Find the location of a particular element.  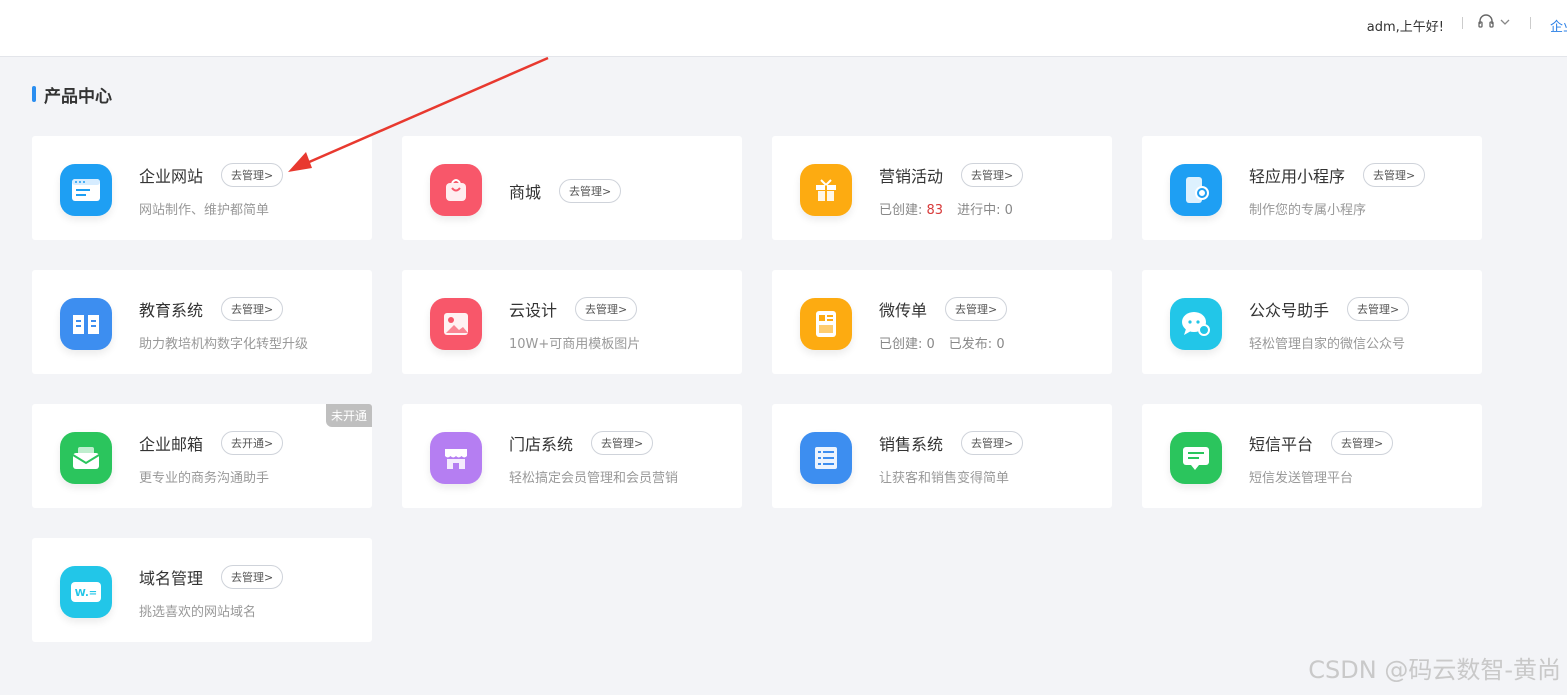

product-name: 门店系统 is located at coordinates (541, 444).